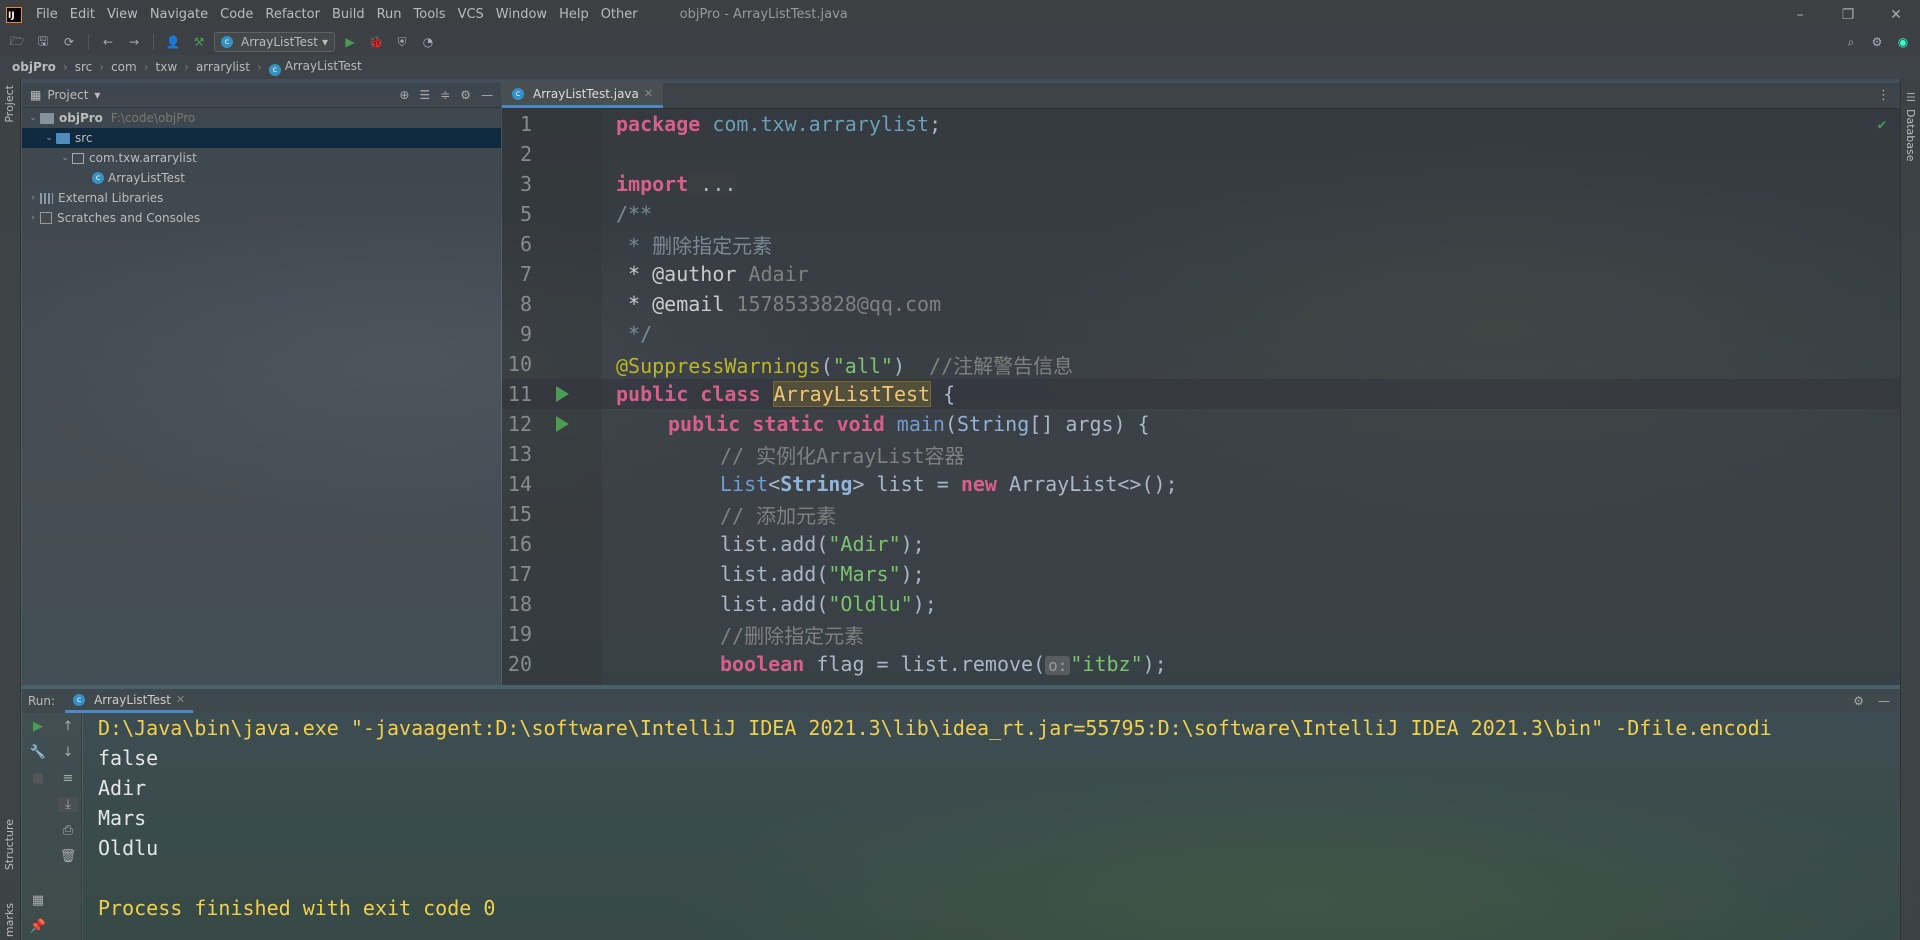 Image resolution: width=1920 pixels, height=940 pixels. Describe the element at coordinates (519, 364) in the screenshot. I see `line-number: 10` at that location.